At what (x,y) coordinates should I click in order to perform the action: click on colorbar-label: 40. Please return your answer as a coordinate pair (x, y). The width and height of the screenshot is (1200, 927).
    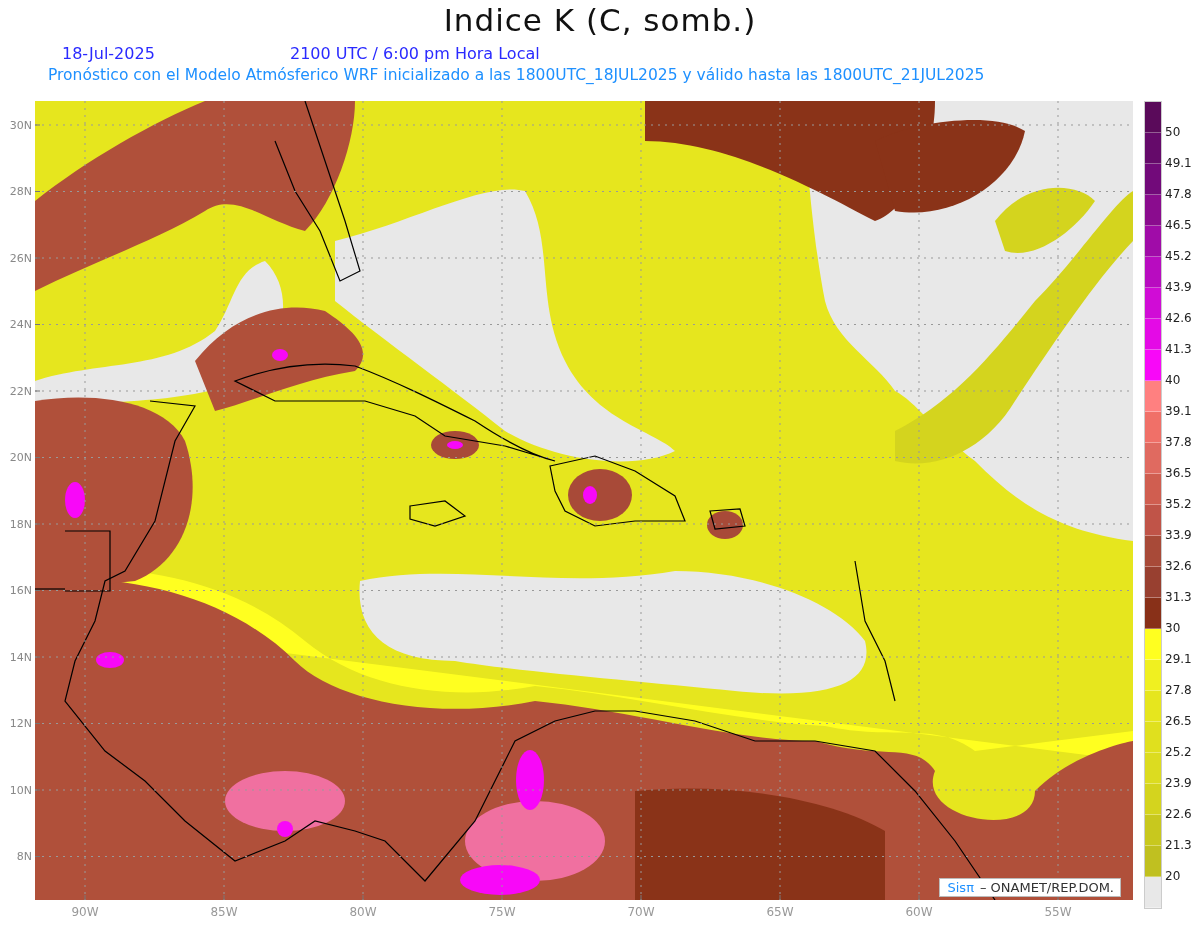
    Looking at the image, I should click on (1173, 379).